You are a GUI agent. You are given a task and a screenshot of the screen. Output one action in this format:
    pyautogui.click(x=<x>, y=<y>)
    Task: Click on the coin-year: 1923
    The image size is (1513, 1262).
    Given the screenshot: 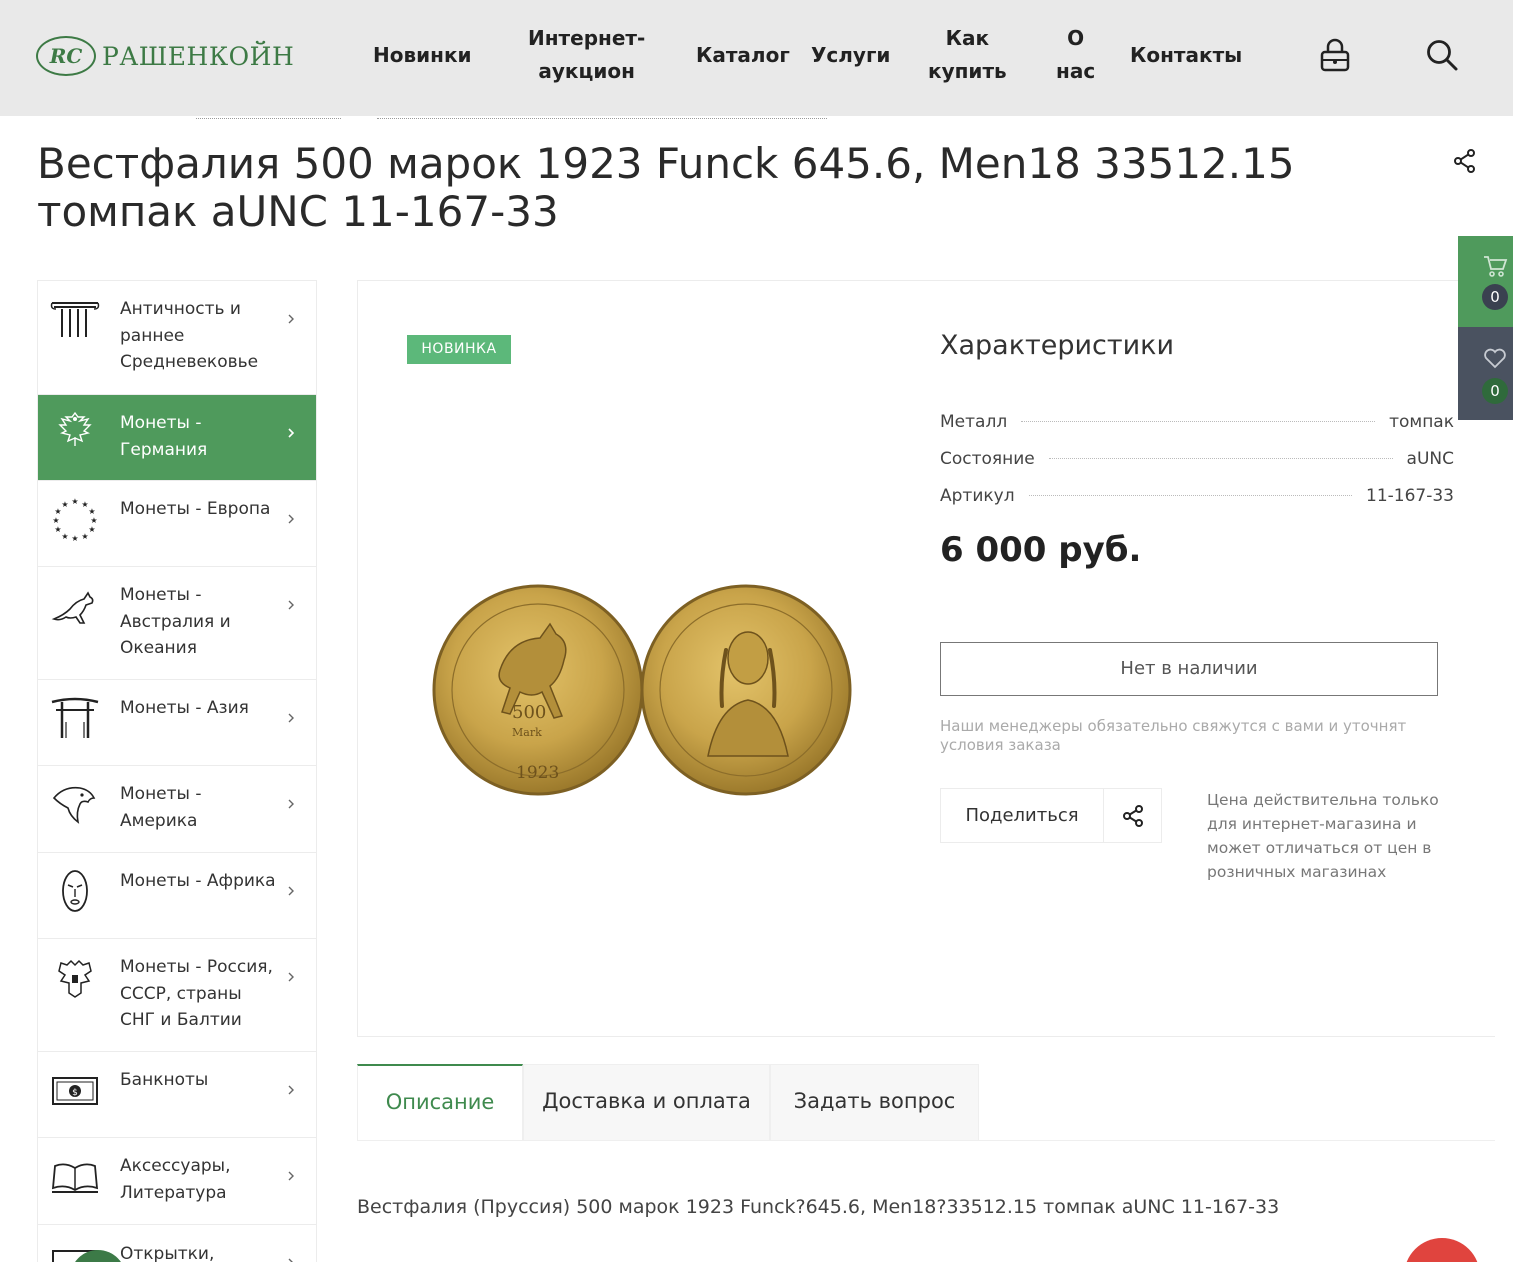 What is the action you would take?
    pyautogui.click(x=537, y=773)
    